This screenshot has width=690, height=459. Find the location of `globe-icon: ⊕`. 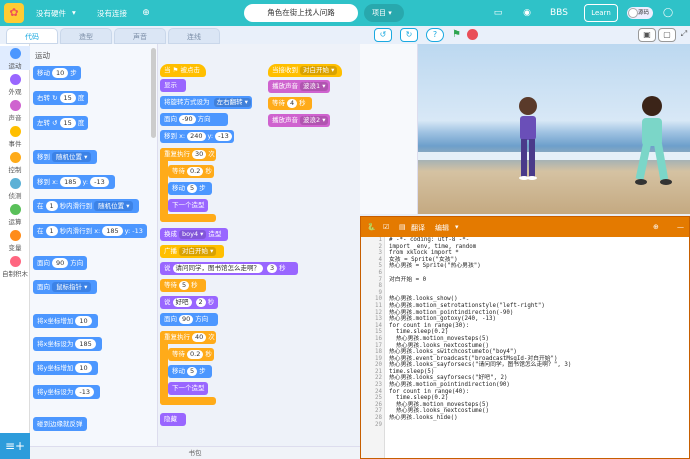

globe-icon: ⊕ is located at coordinates (146, 13).